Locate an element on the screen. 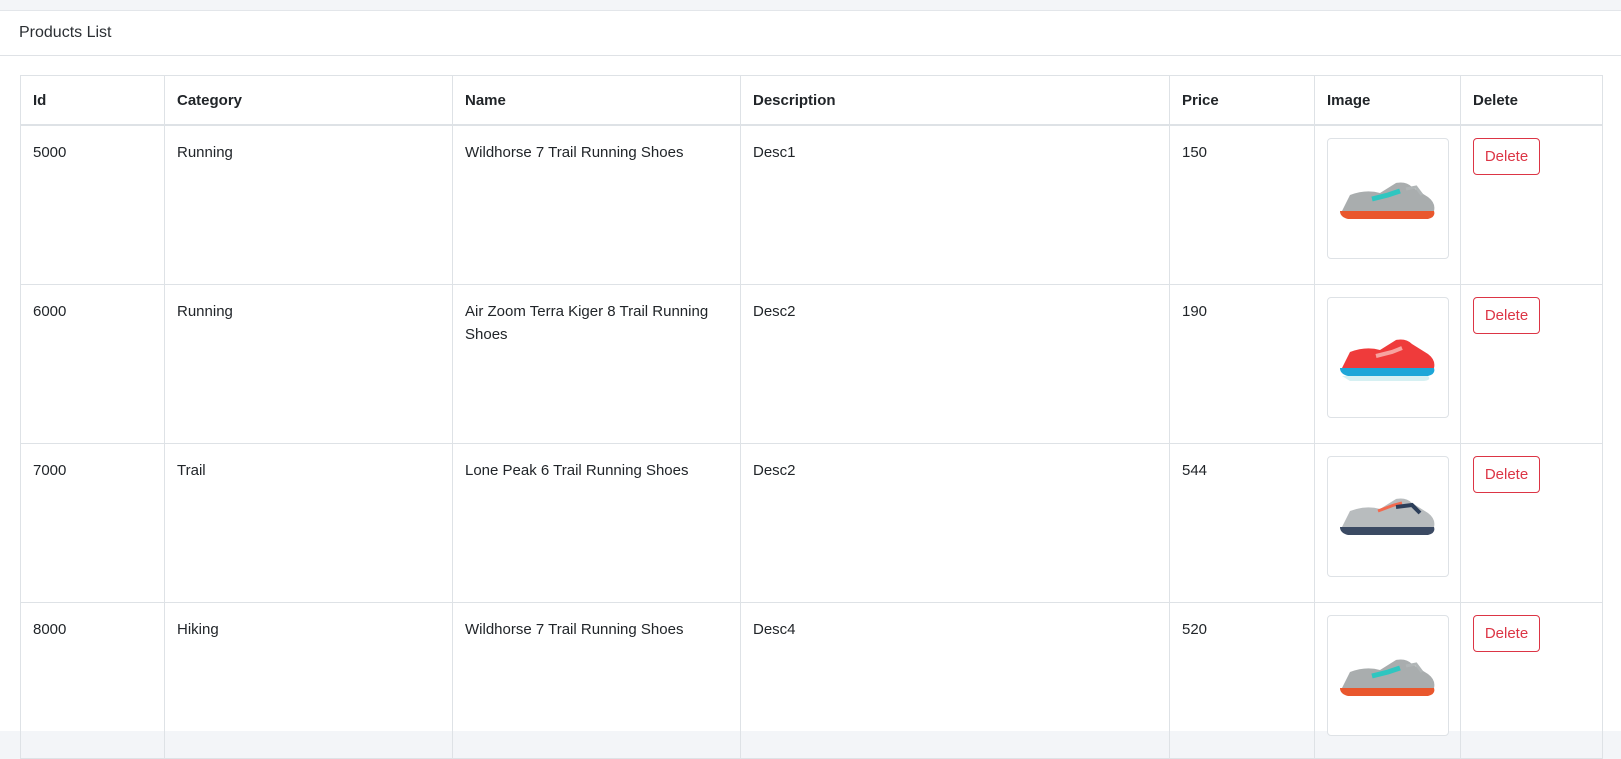 The height and width of the screenshot is (759, 1621). cell-price: 544 is located at coordinates (1242, 523).